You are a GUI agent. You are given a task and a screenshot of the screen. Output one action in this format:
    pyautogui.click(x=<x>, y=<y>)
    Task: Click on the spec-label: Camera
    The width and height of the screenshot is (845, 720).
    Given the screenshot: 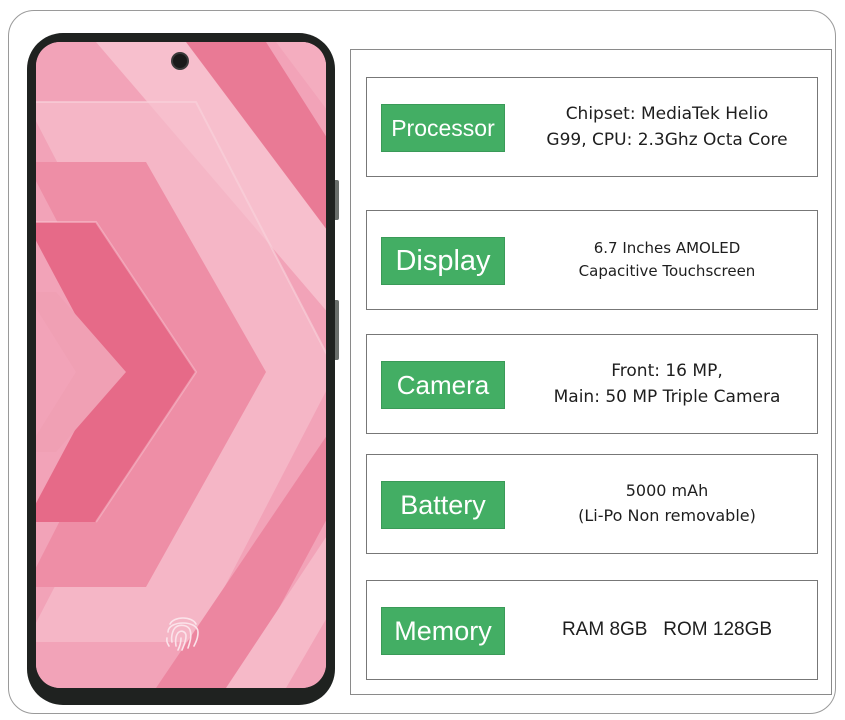 What is the action you would take?
    pyautogui.click(x=443, y=385)
    